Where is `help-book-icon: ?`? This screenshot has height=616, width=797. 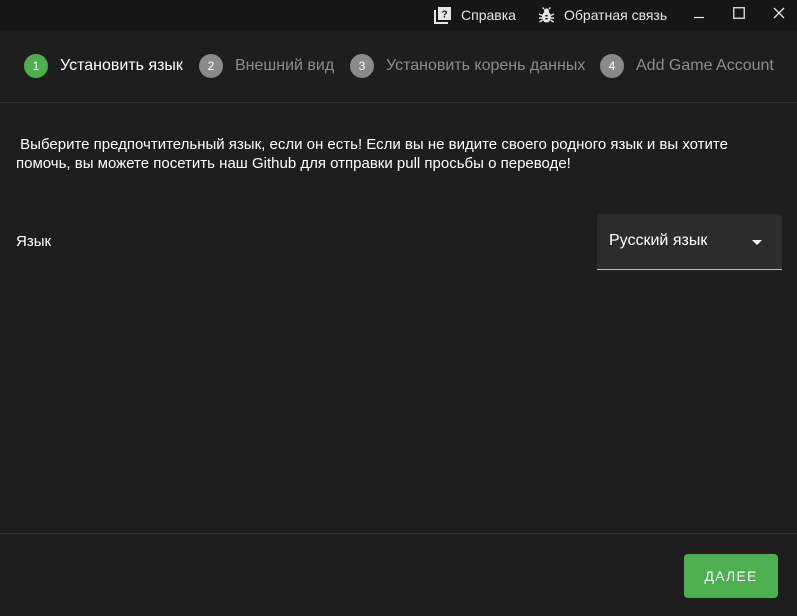
help-book-icon: ? is located at coordinates (443, 15).